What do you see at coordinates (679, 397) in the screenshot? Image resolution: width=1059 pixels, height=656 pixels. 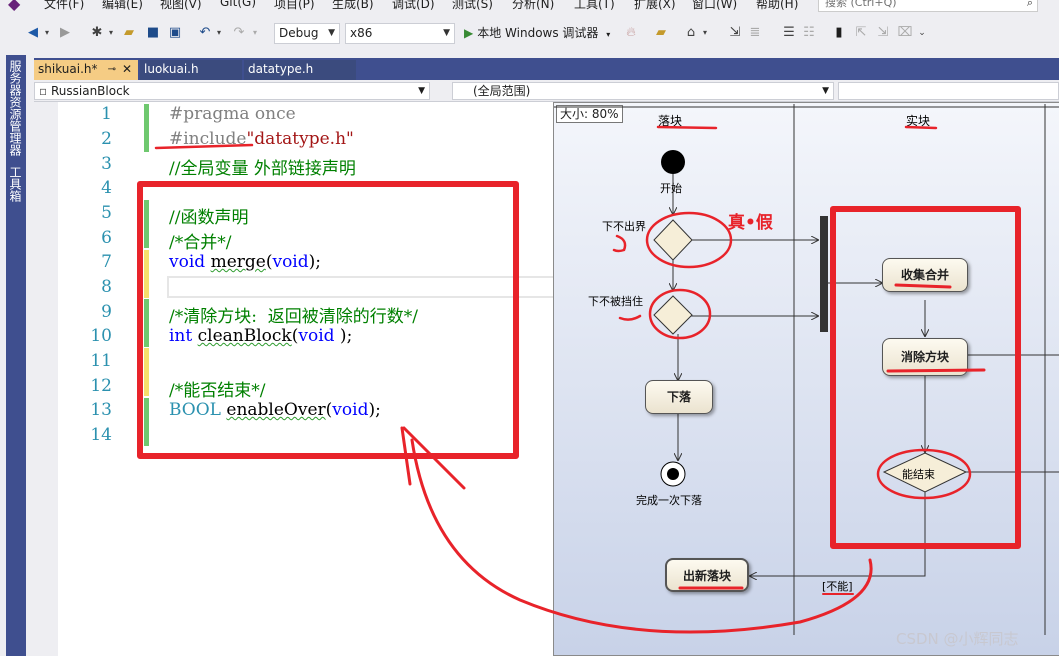 I see `action-fall: 下落` at bounding box center [679, 397].